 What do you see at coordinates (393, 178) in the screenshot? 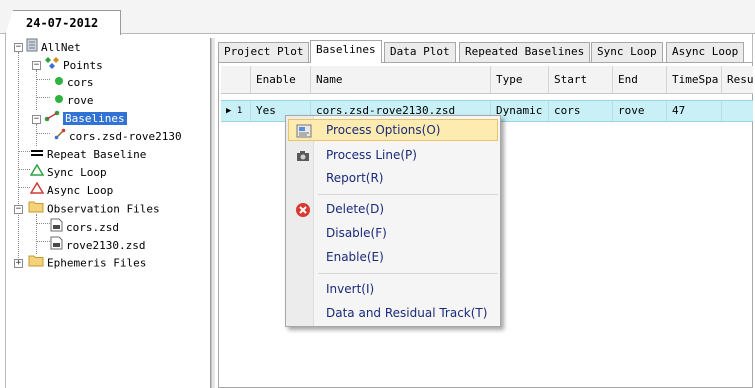
I see `menu-item-report: Report(R)` at bounding box center [393, 178].